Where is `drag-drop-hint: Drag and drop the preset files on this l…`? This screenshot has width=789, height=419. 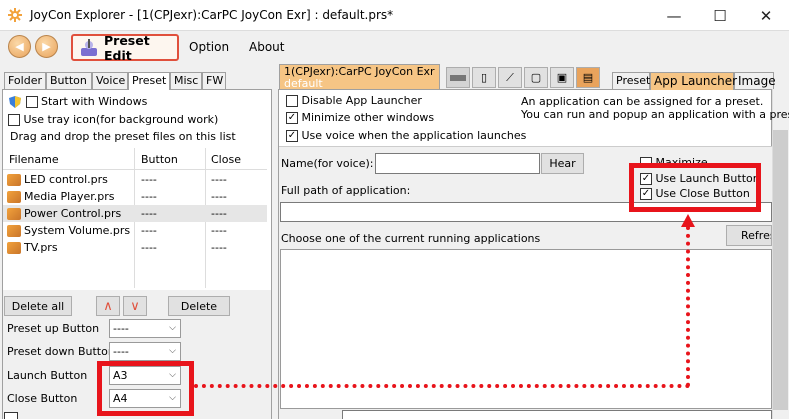 drag-drop-hint: Drag and drop the preset files on this l… is located at coordinates (123, 136).